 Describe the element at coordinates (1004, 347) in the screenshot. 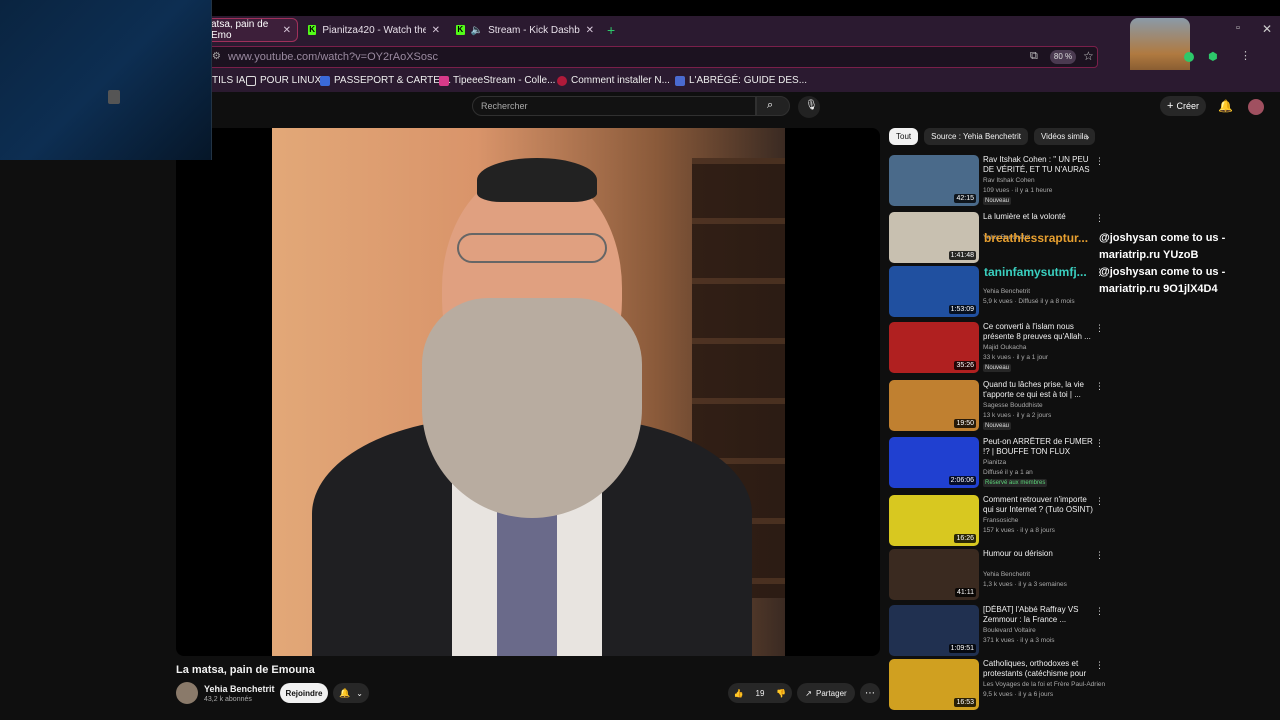

I see `recommendation-channel: Majid Oukacha` at that location.